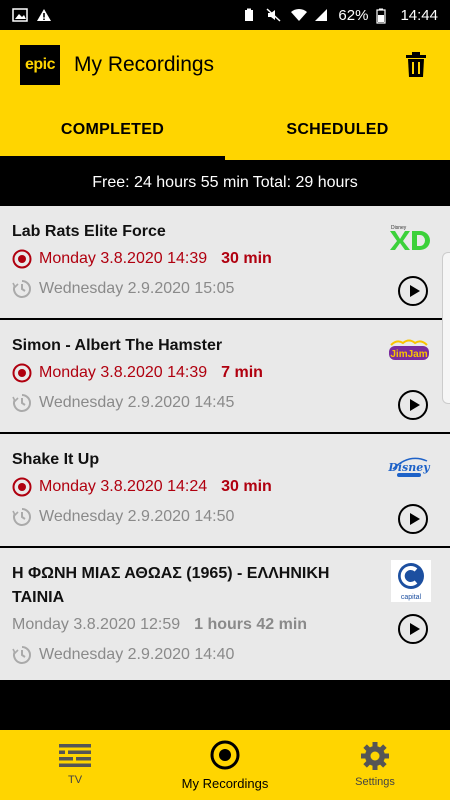 The image size is (450, 800). I want to click on recorded-row: Monday 3.8.2020 14:39 30 min, so click(225, 259).